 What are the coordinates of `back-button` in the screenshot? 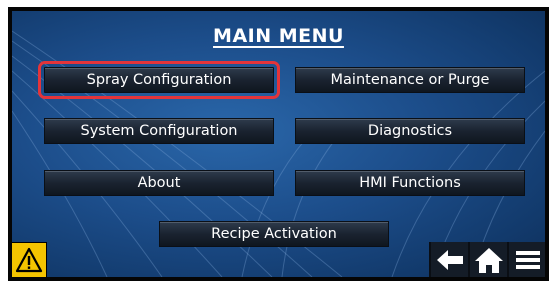 It's located at (448, 259).